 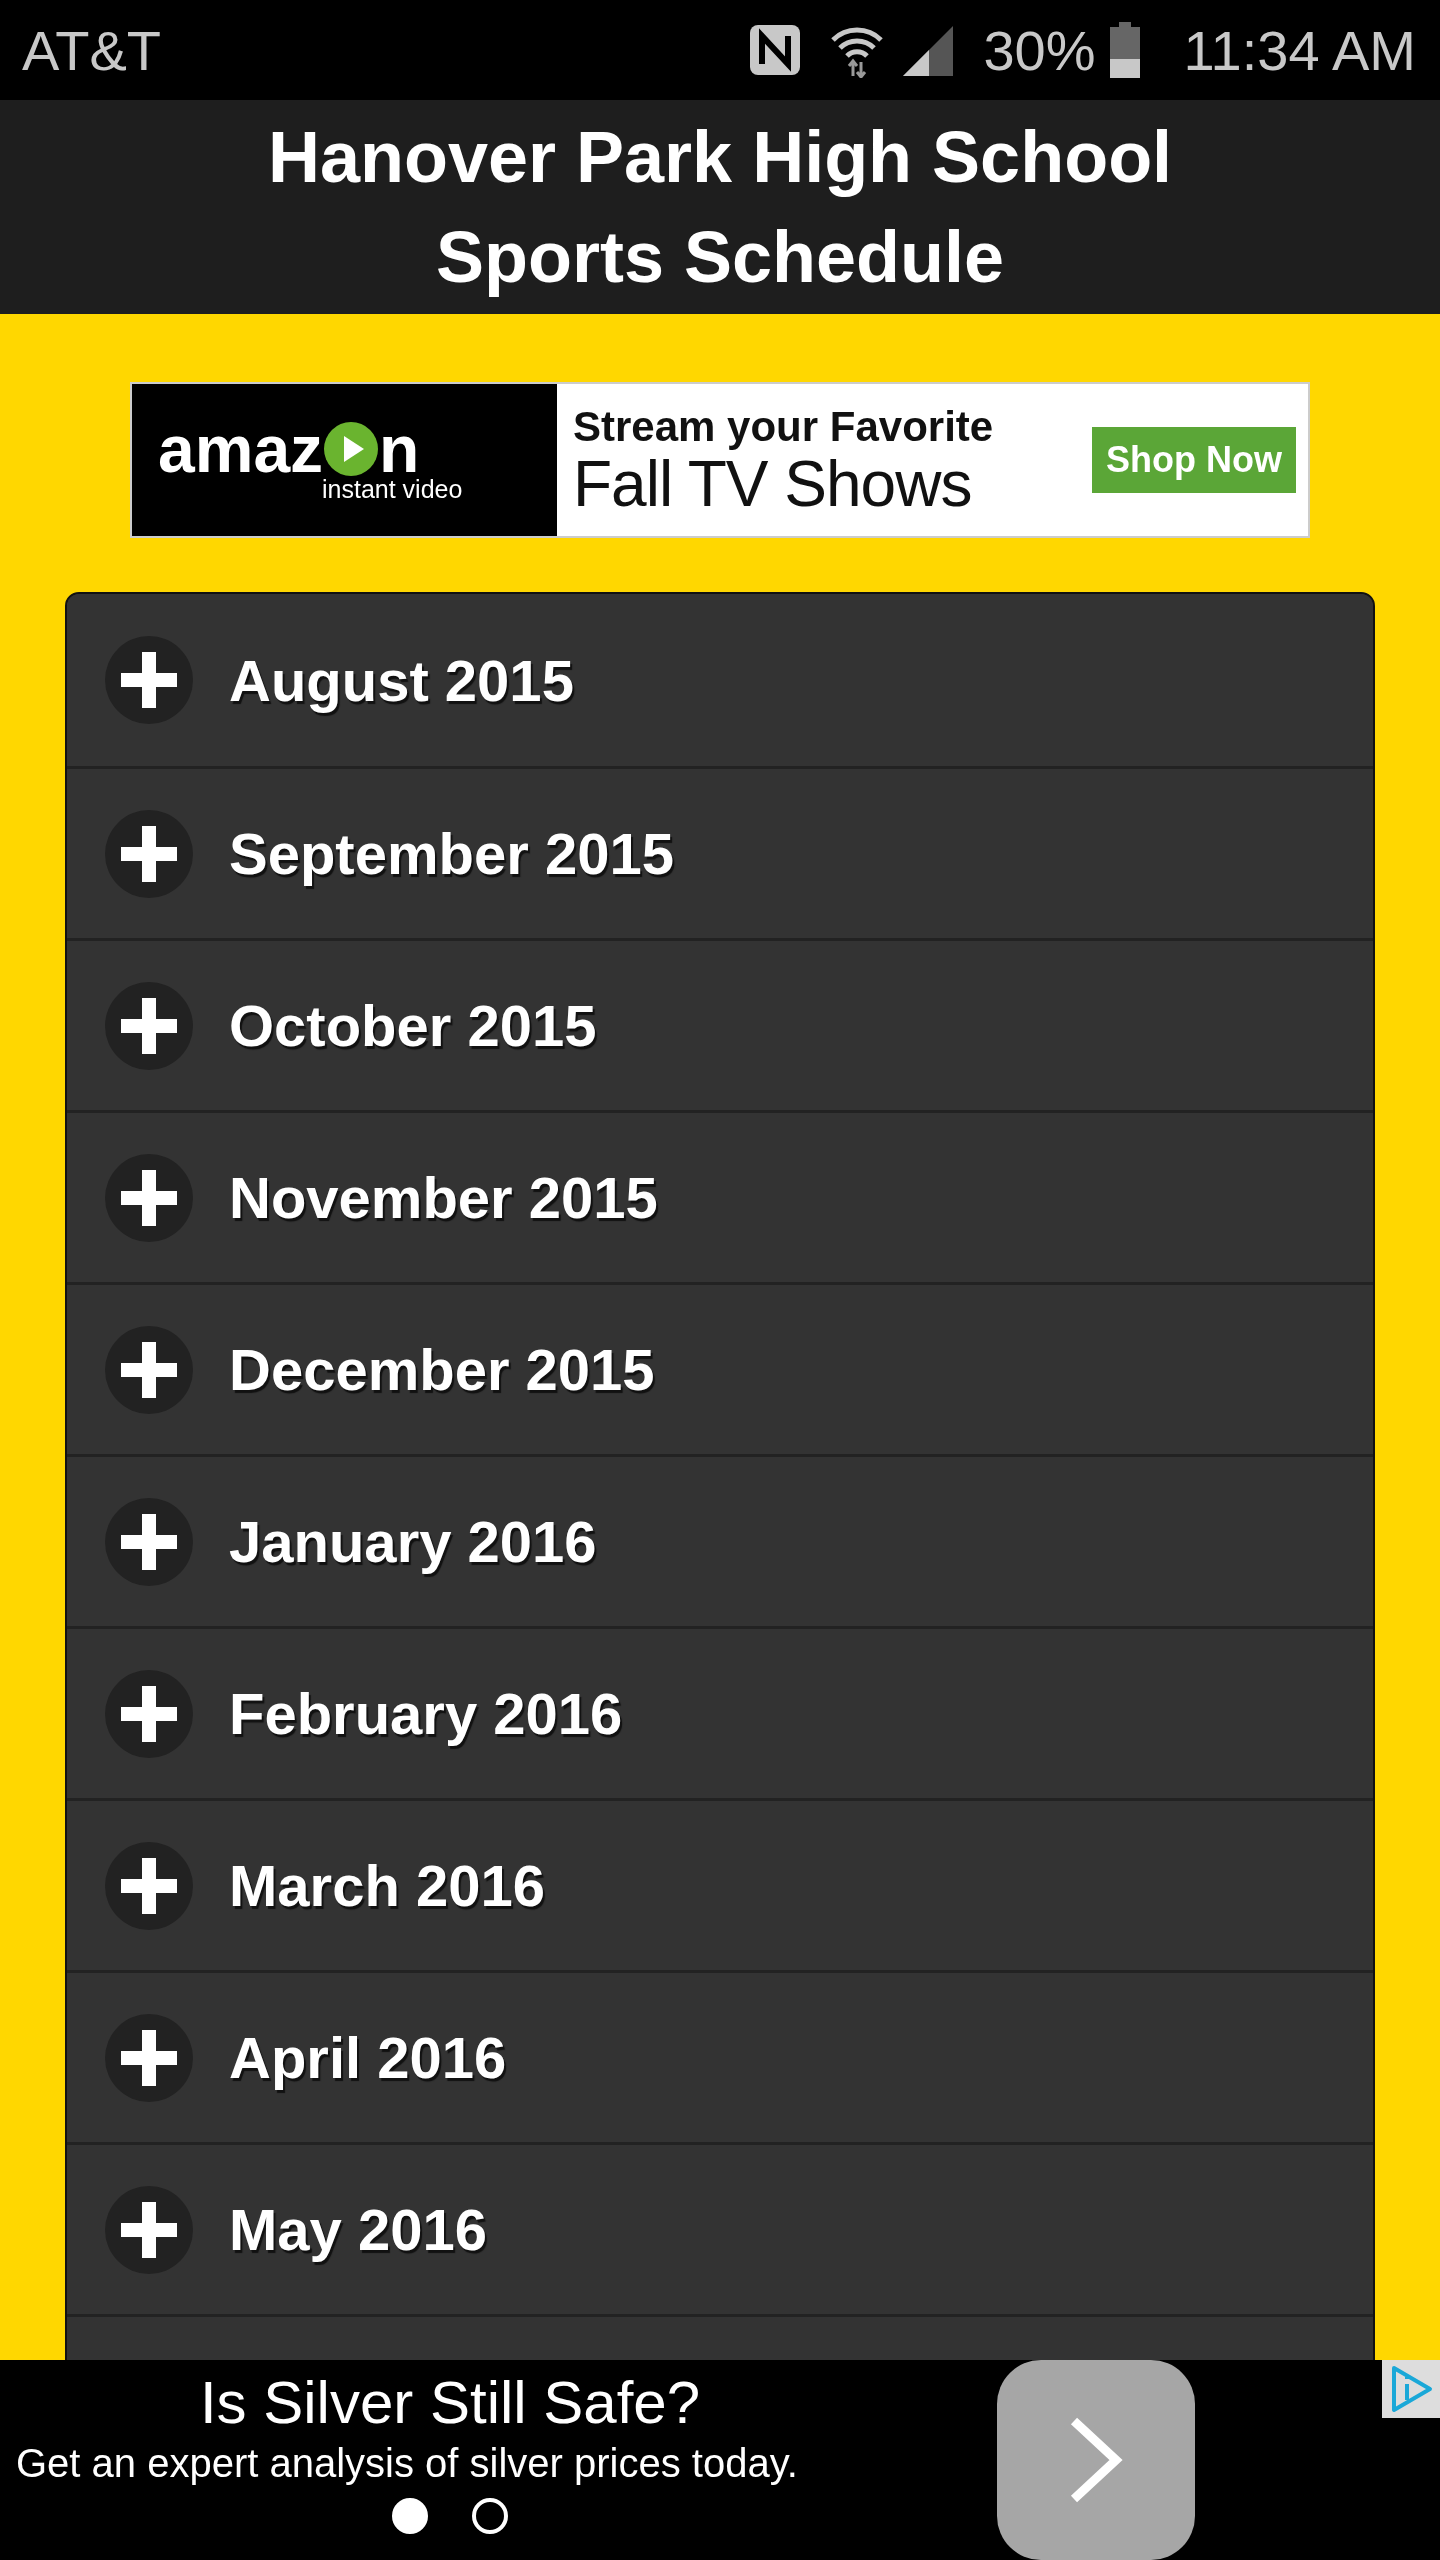 I want to click on next-button, so click(x=1096, y=2460).